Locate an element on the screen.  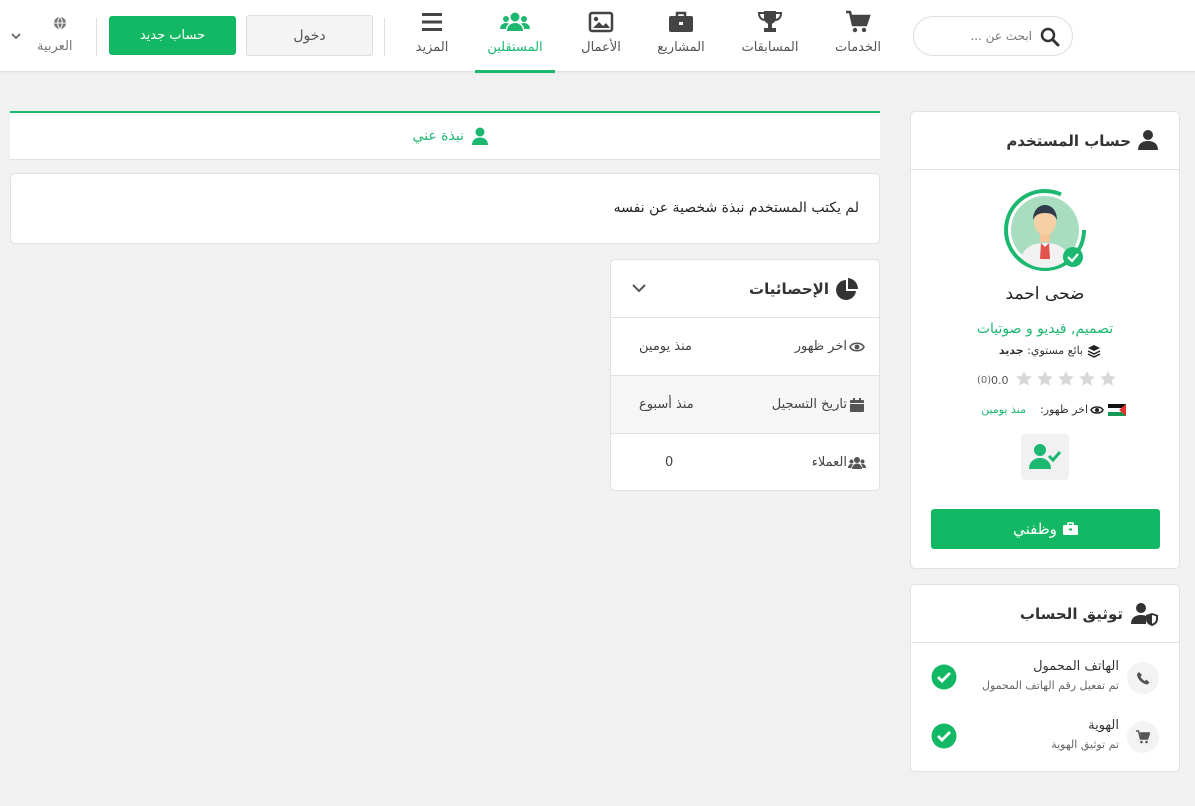
stat-label: العملاء is located at coordinates (829, 462).